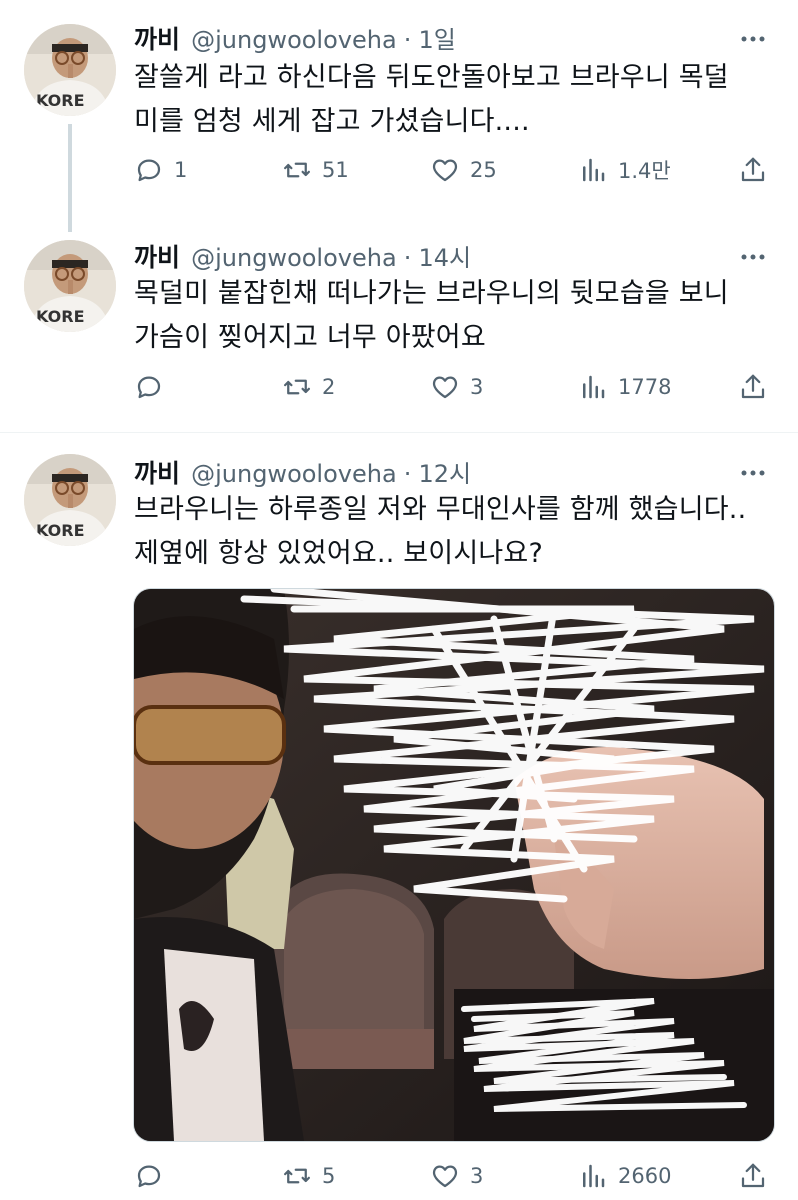 The image size is (798, 1200). Describe the element at coordinates (445, 474) in the screenshot. I see `timestamp: 12시` at that location.